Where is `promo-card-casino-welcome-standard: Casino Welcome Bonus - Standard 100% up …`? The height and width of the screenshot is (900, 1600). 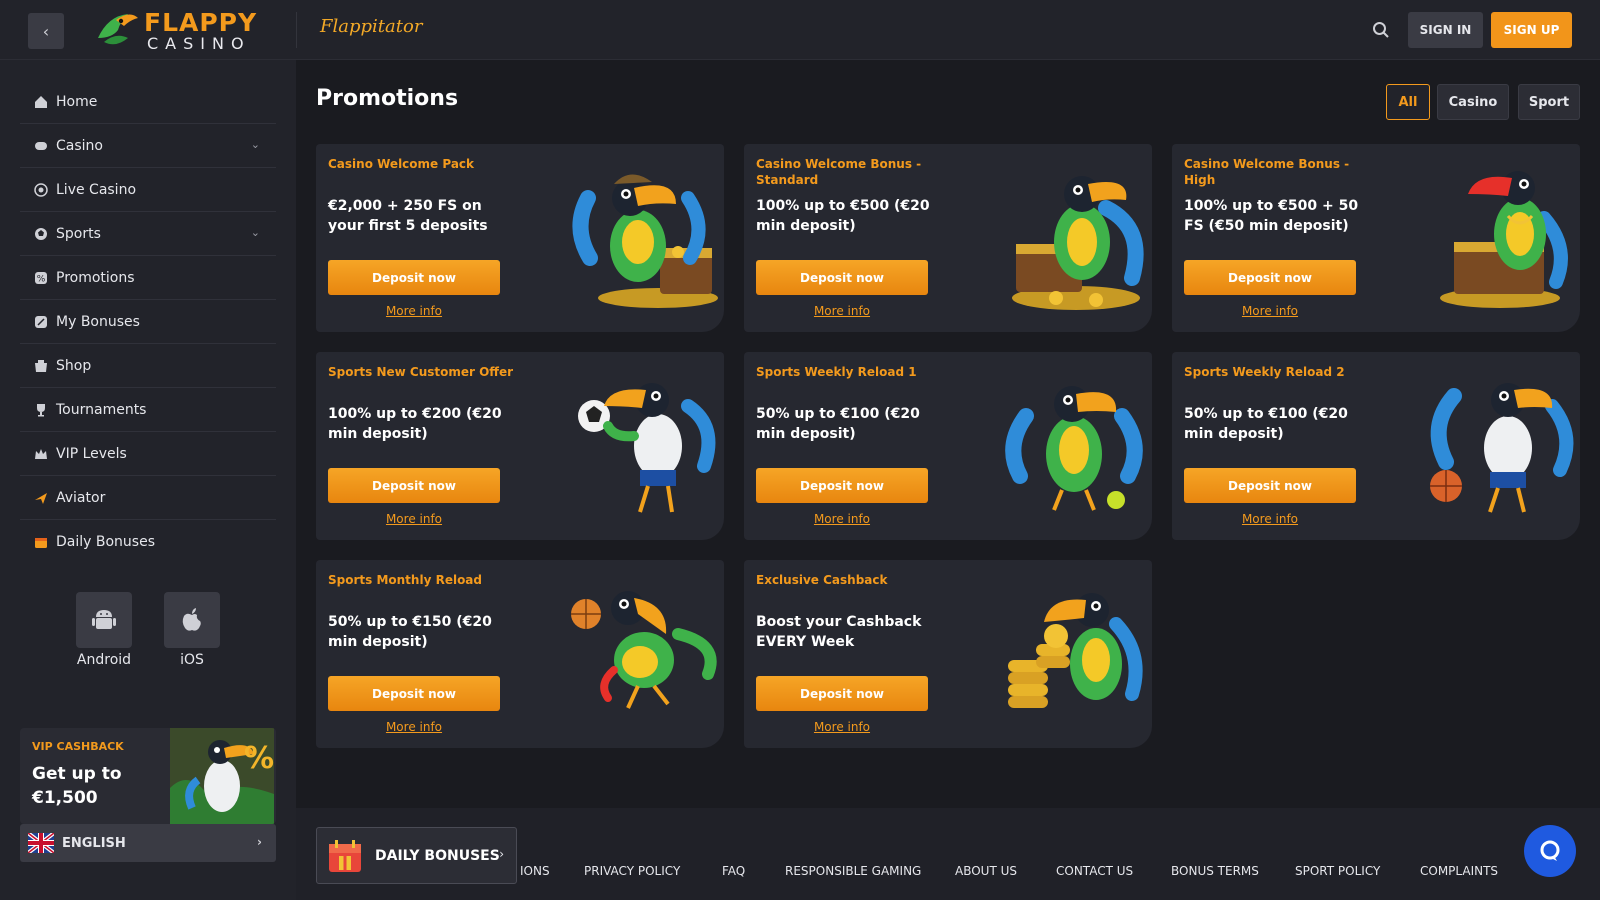 promo-card-casino-welcome-standard: Casino Welcome Bonus - Standard 100% up … is located at coordinates (948, 238).